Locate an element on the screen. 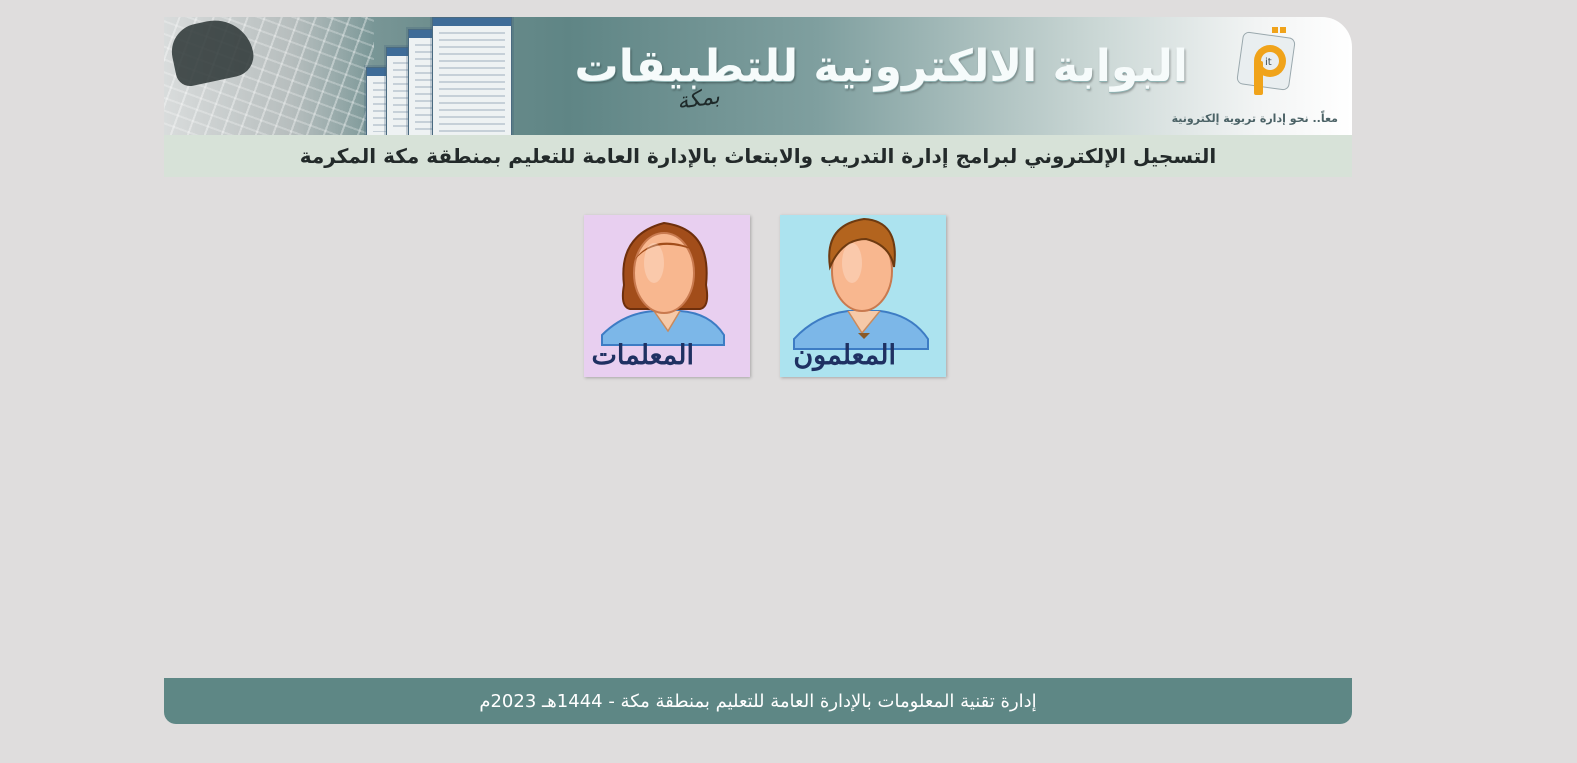 Image resolution: width=1577 pixels, height=763 pixels. banner-title: البوابة الالكترونية للتطبيقات is located at coordinates (881, 66).